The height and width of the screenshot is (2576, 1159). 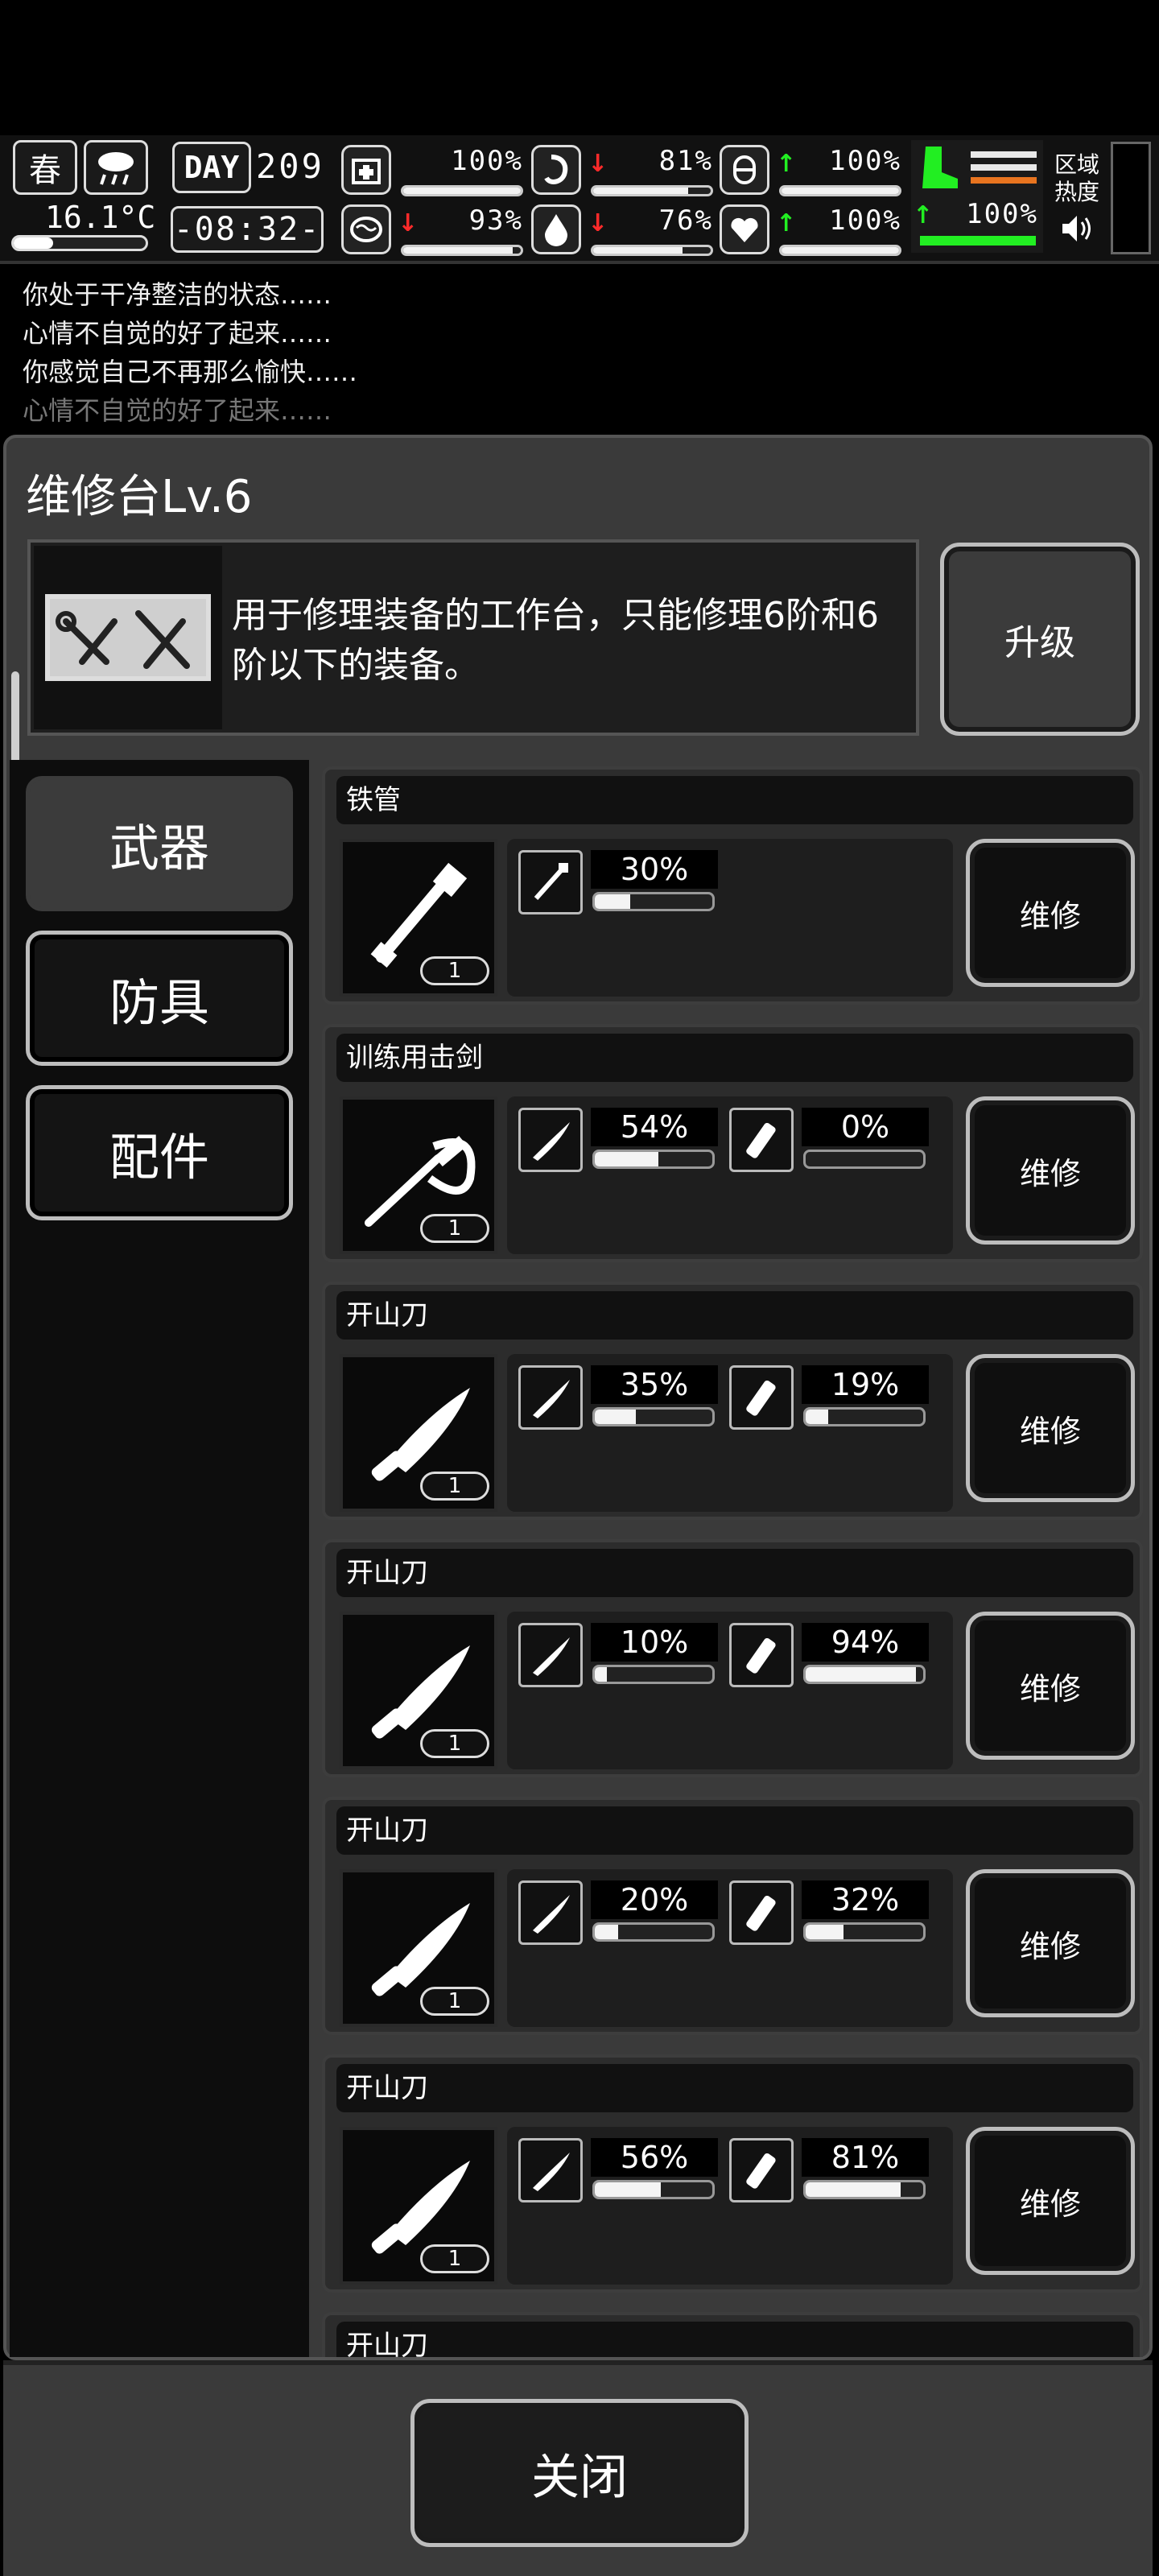 I want to click on close-button: 关闭, so click(x=579, y=2473).